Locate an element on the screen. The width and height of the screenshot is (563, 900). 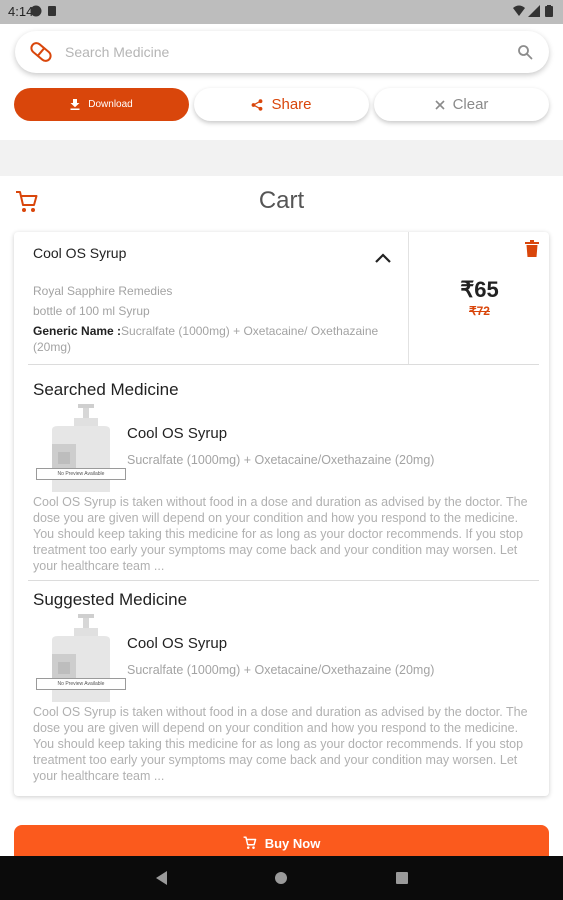
search-bar is located at coordinates (282, 52).